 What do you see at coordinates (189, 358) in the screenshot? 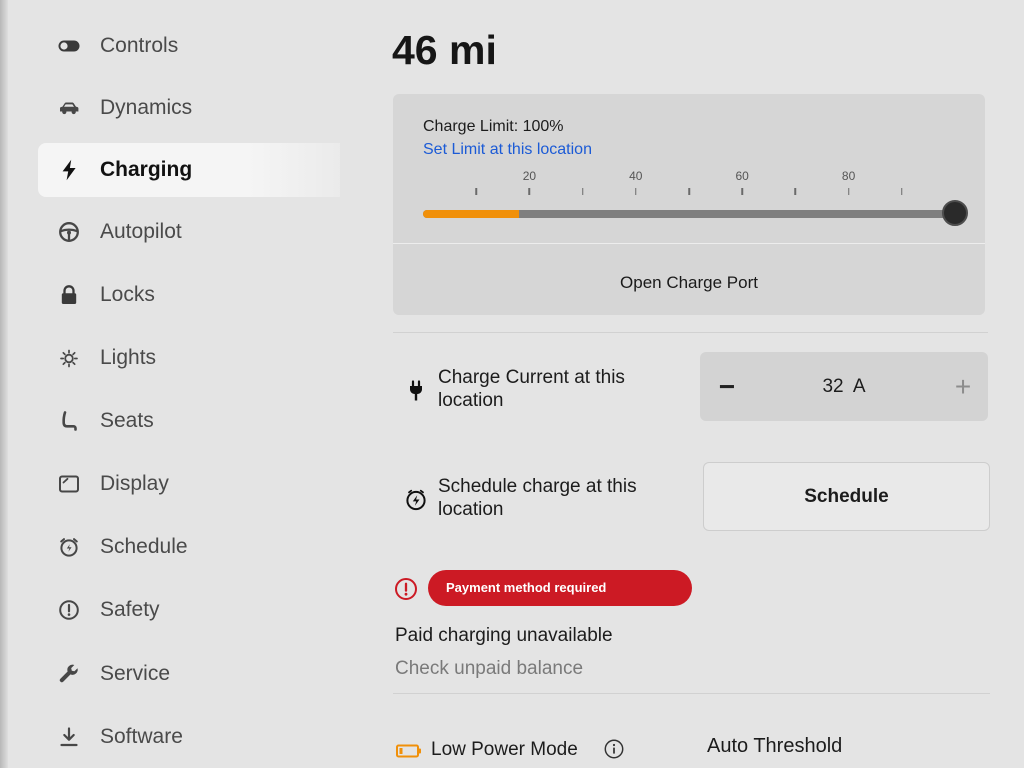
I see `sidebar-item-lights: Lights` at bounding box center [189, 358].